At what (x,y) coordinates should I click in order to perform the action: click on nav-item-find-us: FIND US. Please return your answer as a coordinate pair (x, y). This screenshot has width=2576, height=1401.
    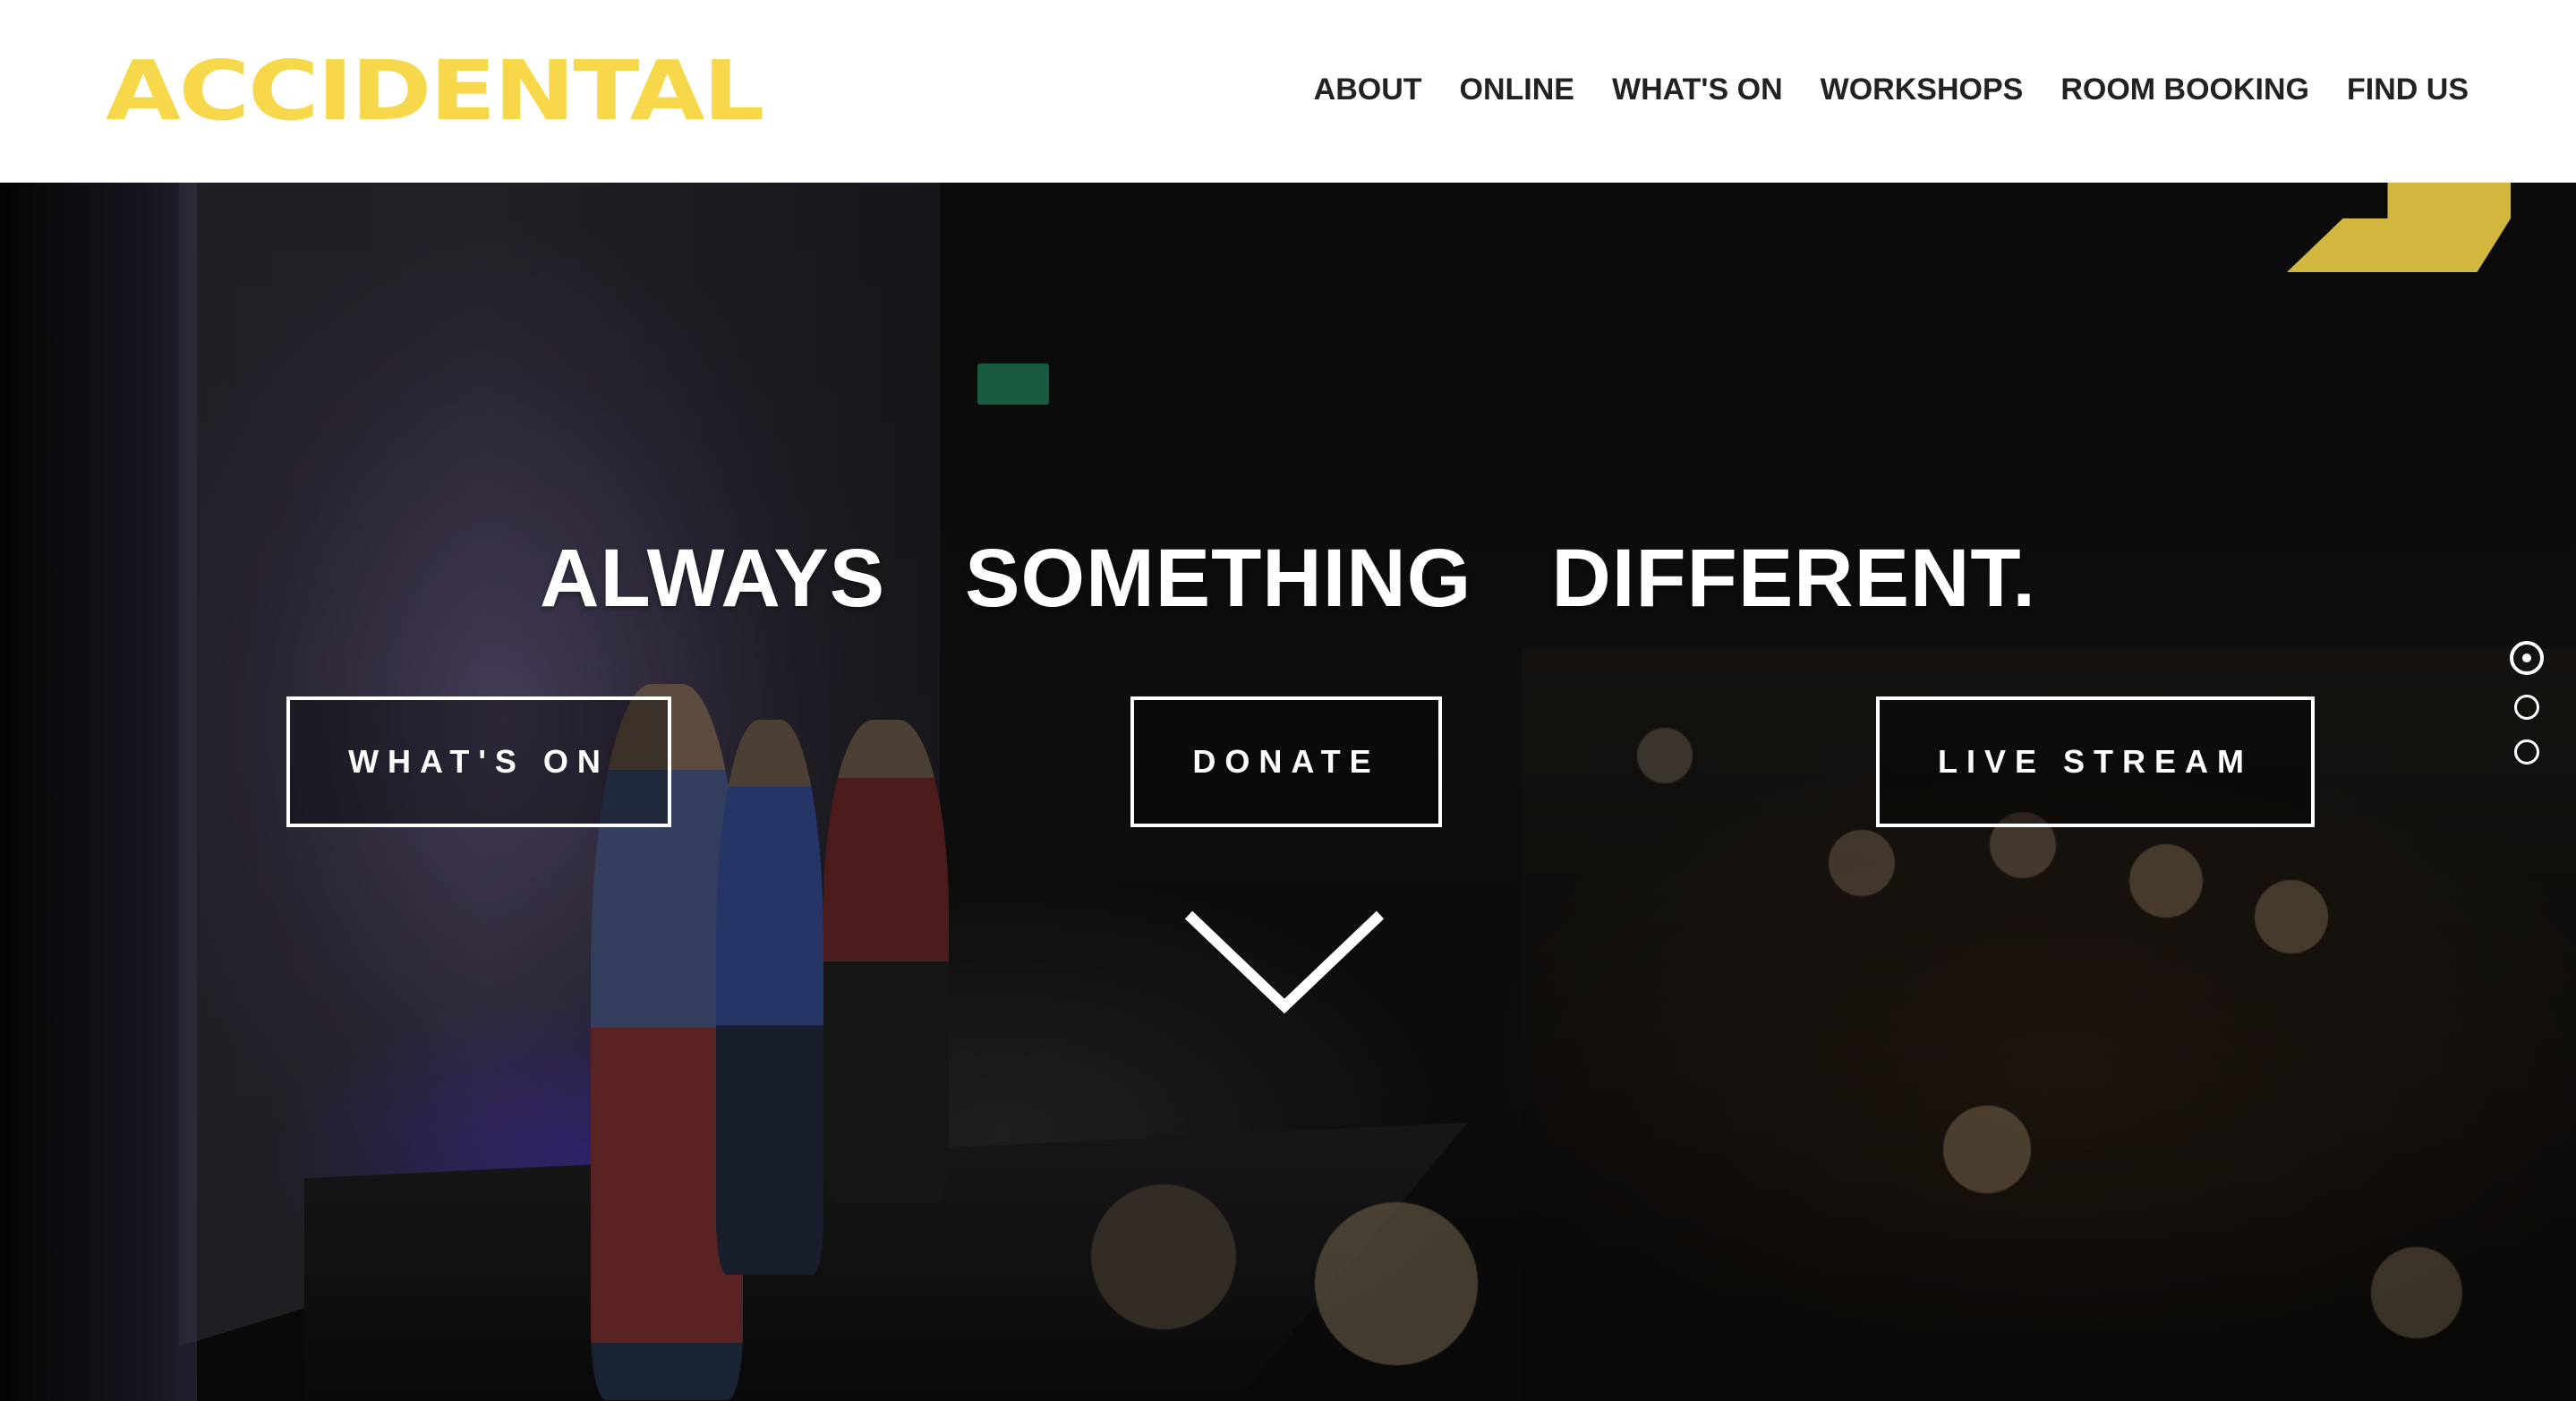
    Looking at the image, I should click on (2408, 90).